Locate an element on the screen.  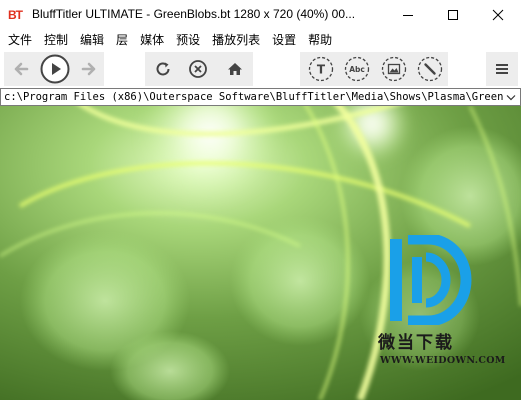
app-logo: BT is located at coordinates (15, 15).